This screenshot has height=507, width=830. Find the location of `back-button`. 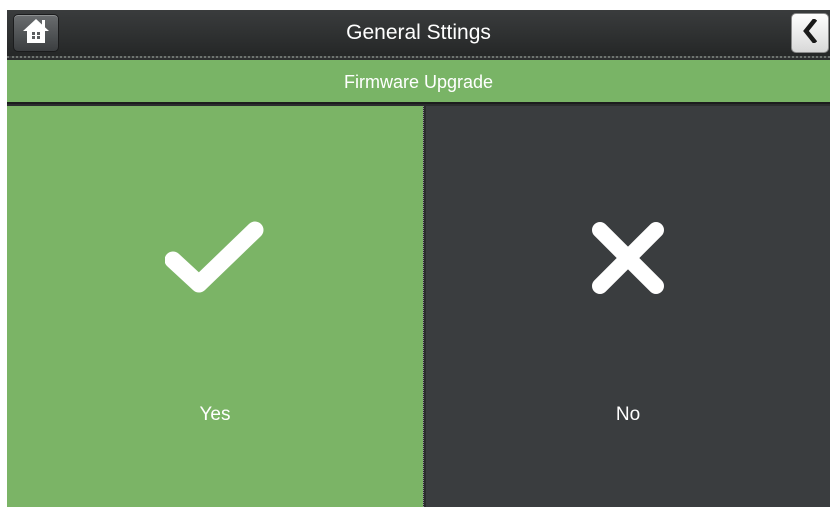

back-button is located at coordinates (810, 33).